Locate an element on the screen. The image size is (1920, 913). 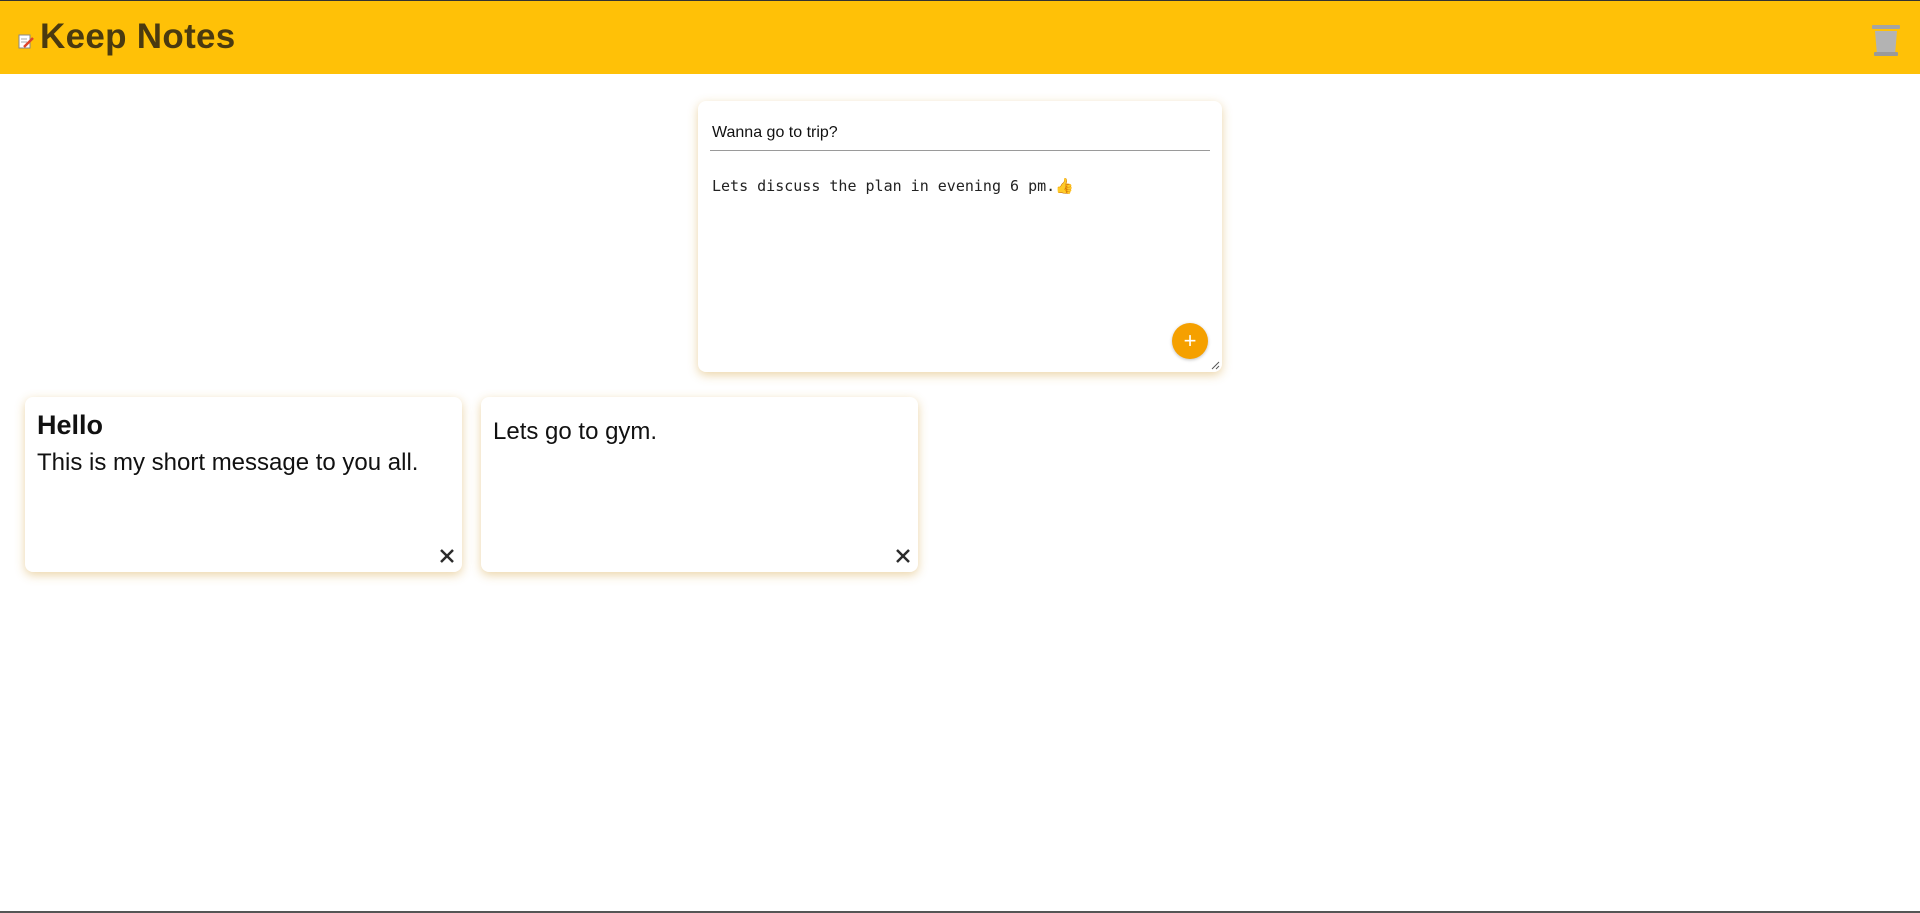
note-title-input is located at coordinates (960, 133).